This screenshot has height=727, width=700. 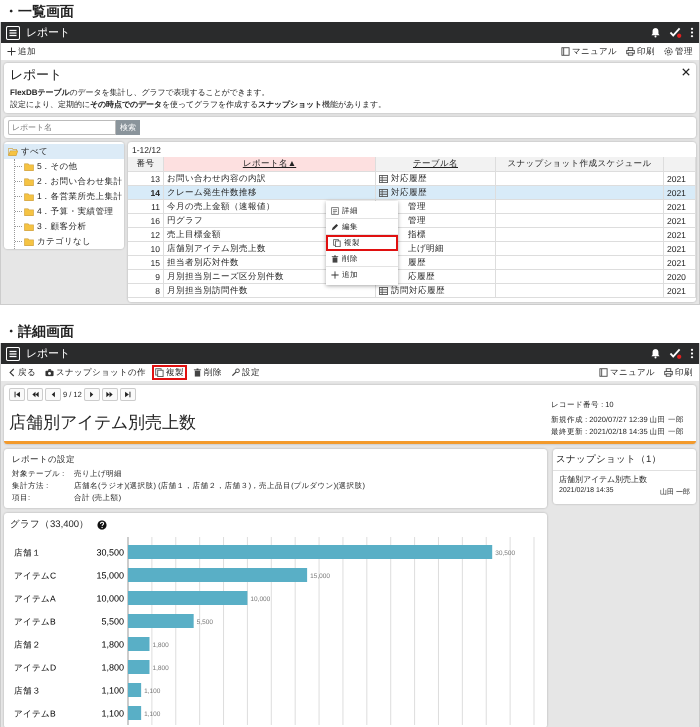 I want to click on category-label: アイテムA, so click(x=35, y=599).